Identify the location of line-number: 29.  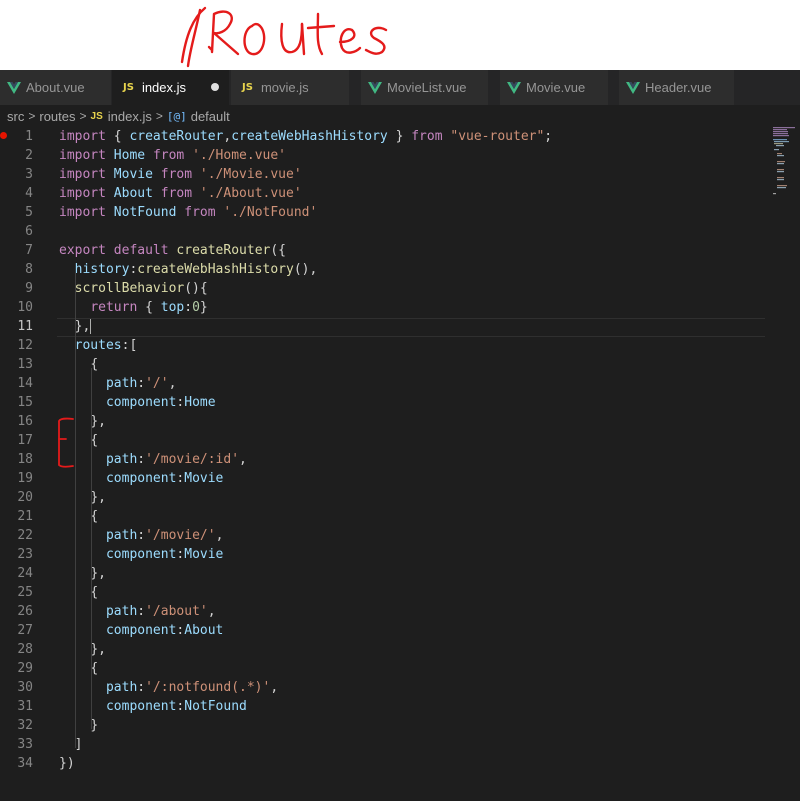
(25, 668).